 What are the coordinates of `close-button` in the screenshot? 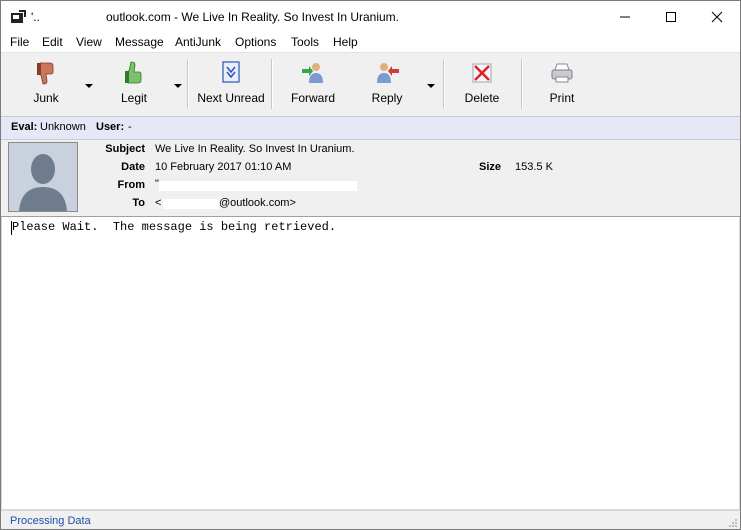 It's located at (717, 16).